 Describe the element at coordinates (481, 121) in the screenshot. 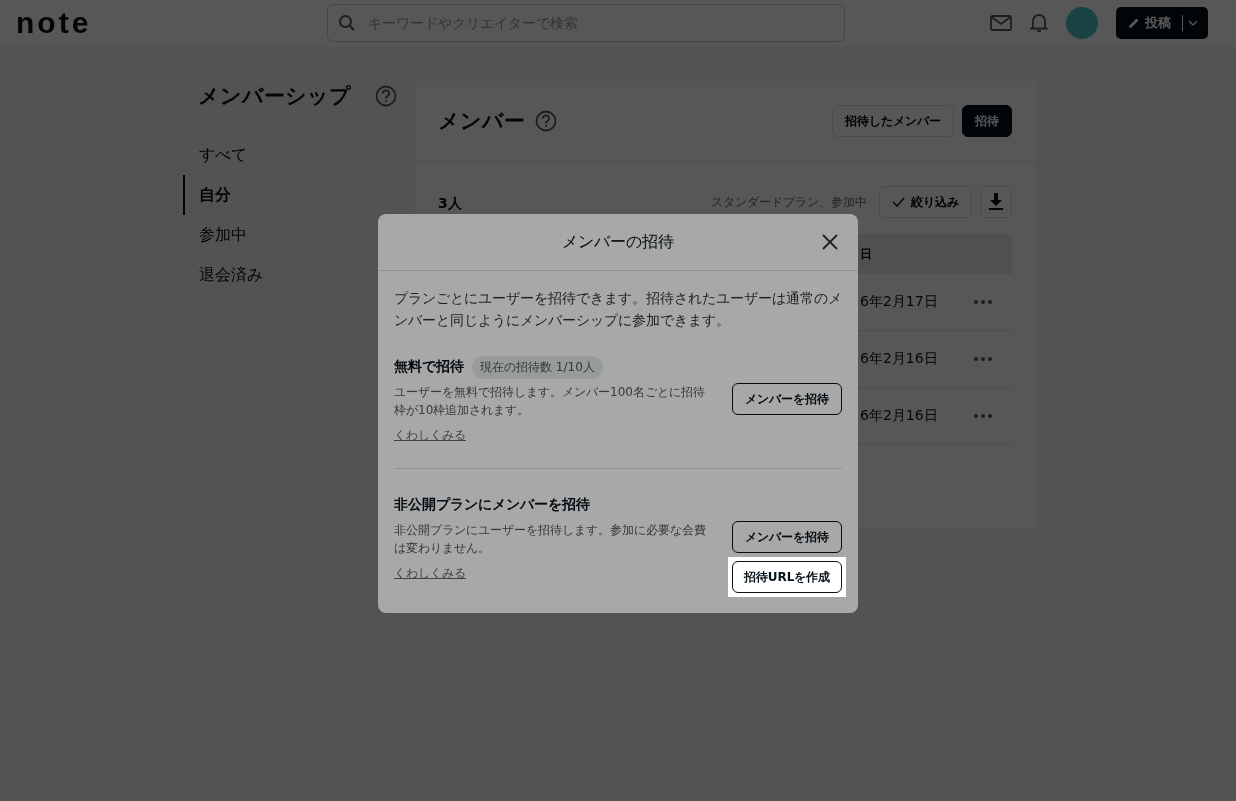

I see `page-title: メンバー` at that location.